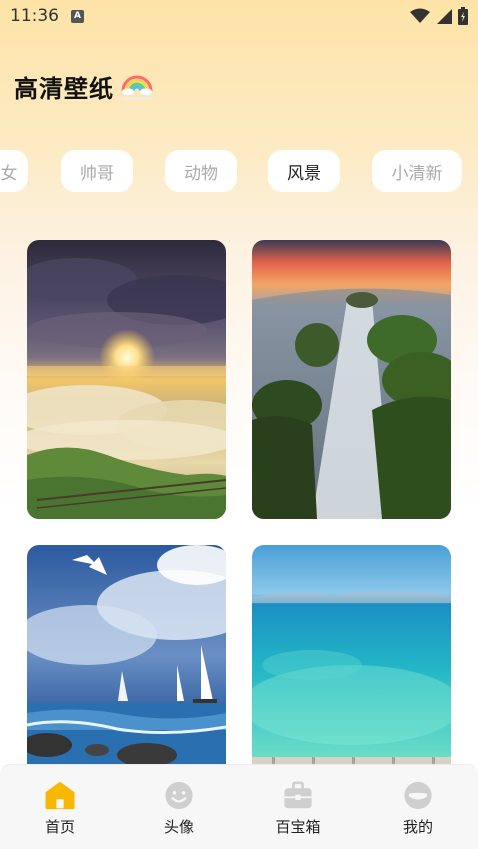 The width and height of the screenshot is (478, 849). I want to click on app-header: 高清壁纸, so click(84, 86).